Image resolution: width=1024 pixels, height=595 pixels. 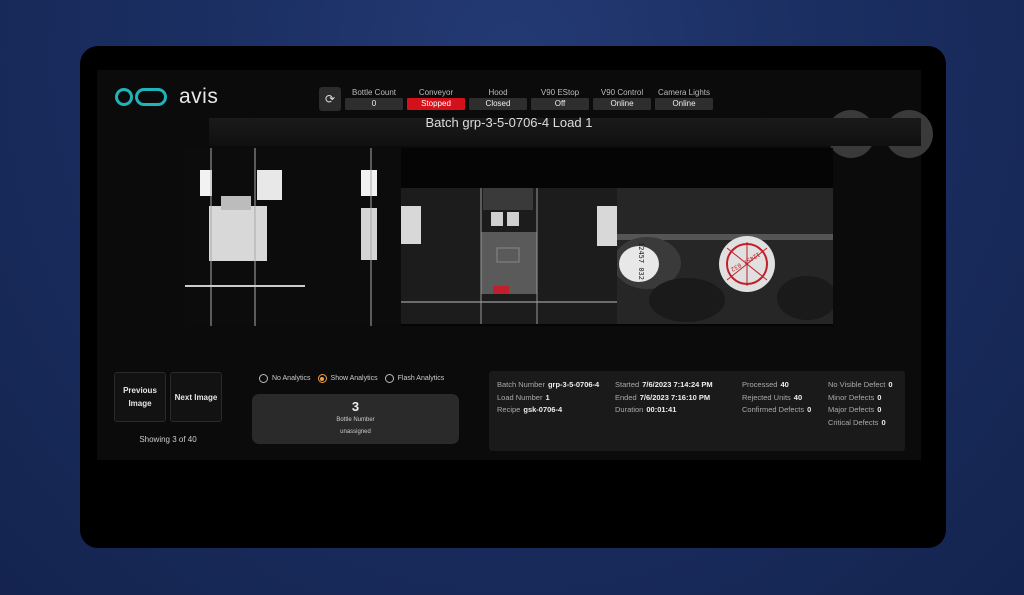 I want to click on radio-no-analytics: No Analytics, so click(x=285, y=378).